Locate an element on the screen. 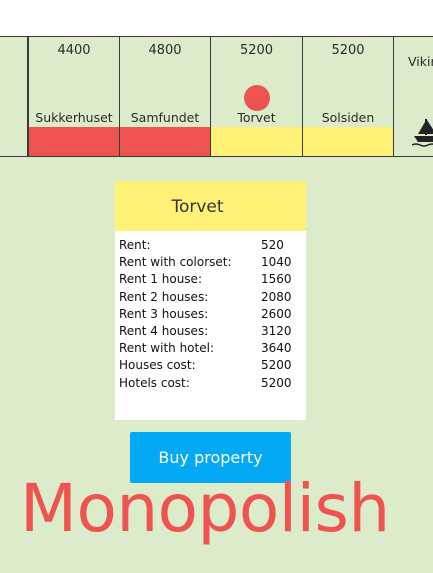 This screenshot has height=573, width=433. rent-label: Rent: is located at coordinates (135, 245).